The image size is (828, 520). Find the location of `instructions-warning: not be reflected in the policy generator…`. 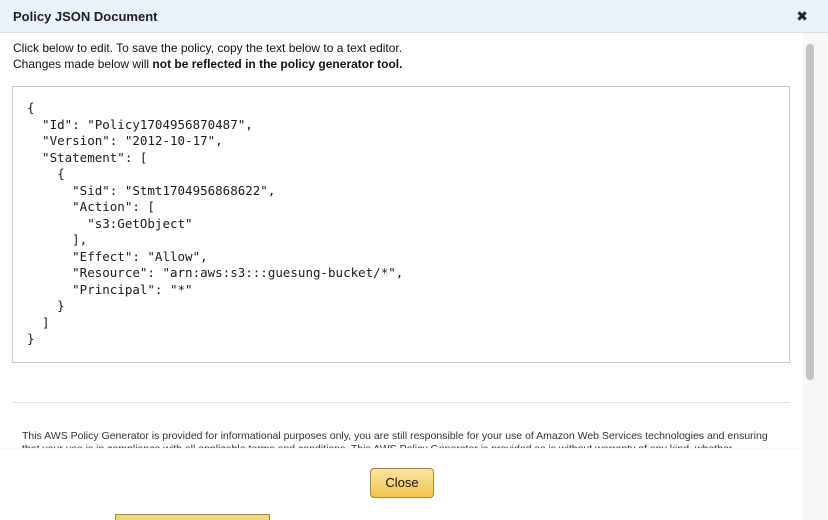

instructions-warning: not be reflected in the policy generator… is located at coordinates (277, 64).